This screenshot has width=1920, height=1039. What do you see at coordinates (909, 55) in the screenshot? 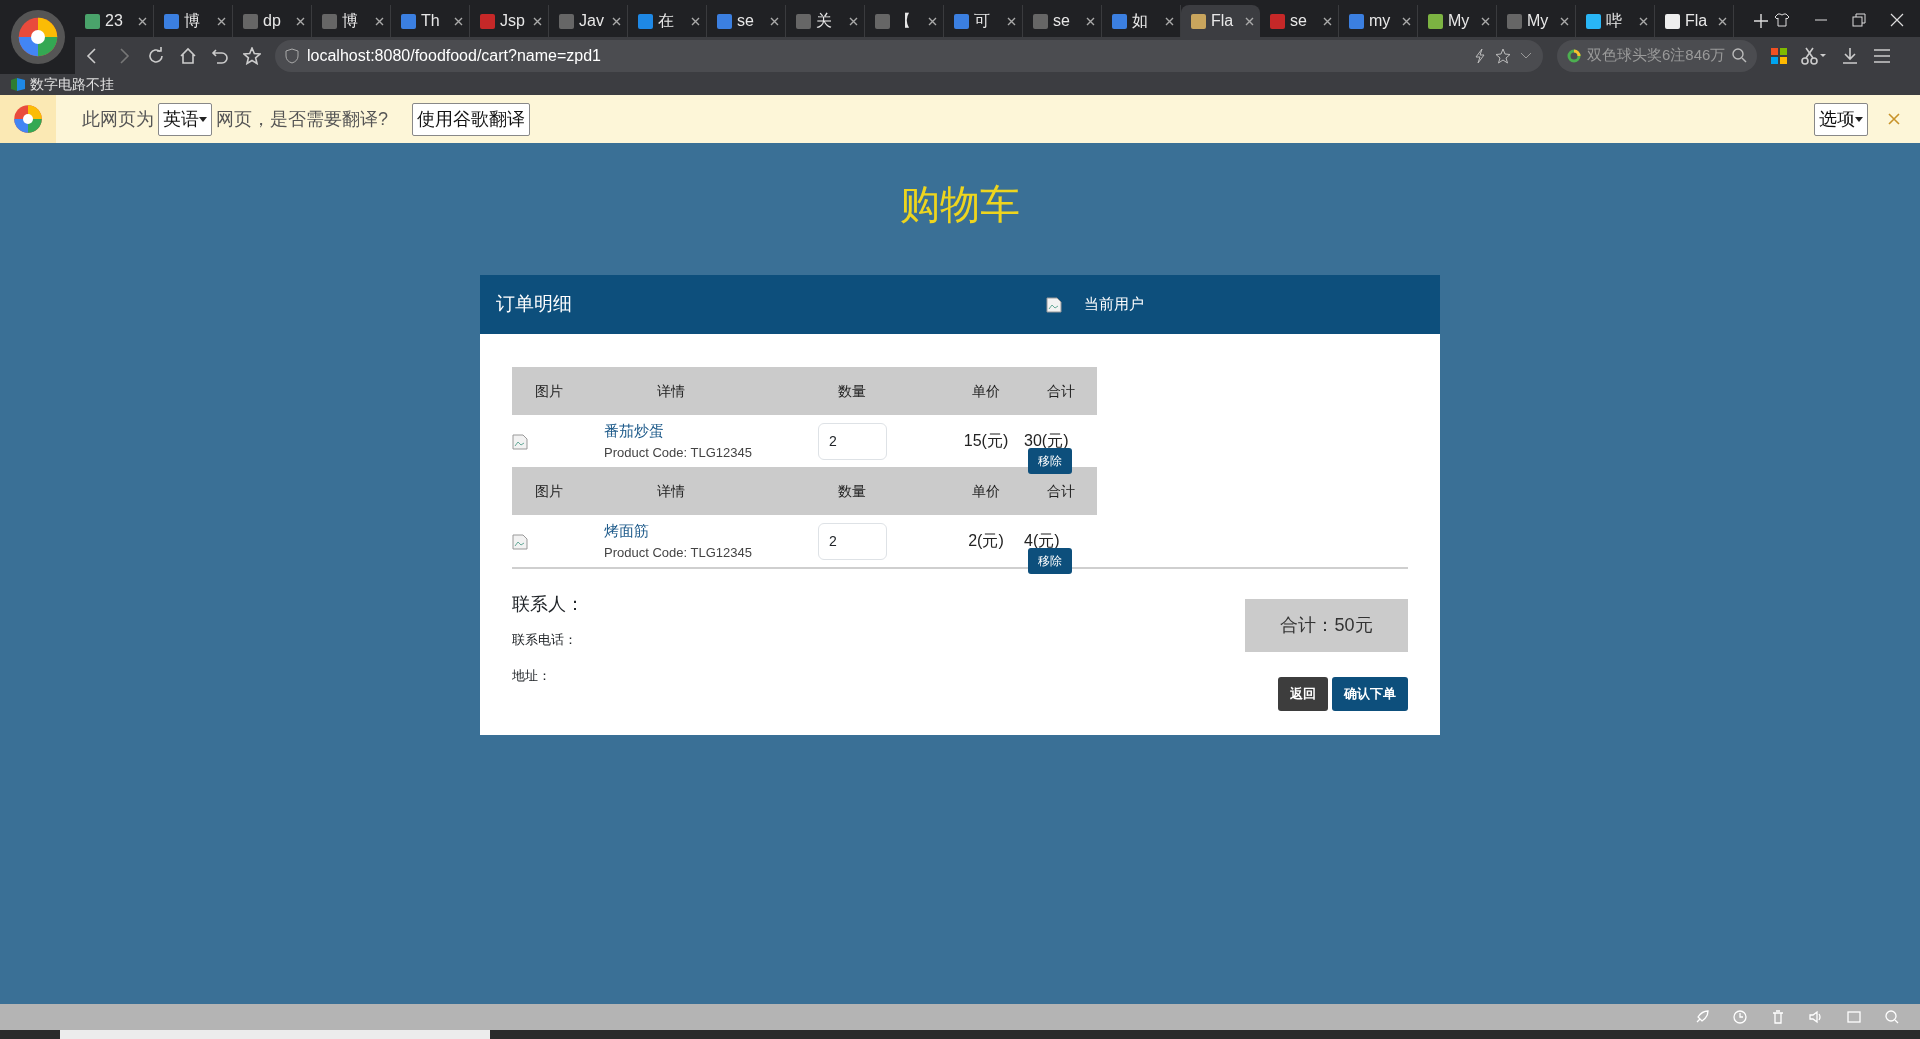
I see `address-field: localhost:8080/foodfood/cart?name=zpd1` at bounding box center [909, 55].